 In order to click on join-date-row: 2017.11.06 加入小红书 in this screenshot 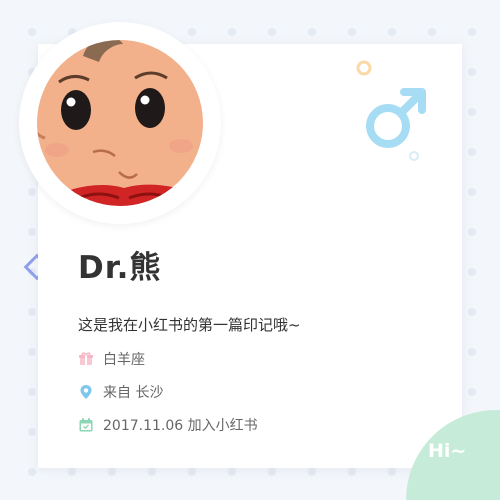, I will do `click(168, 425)`.